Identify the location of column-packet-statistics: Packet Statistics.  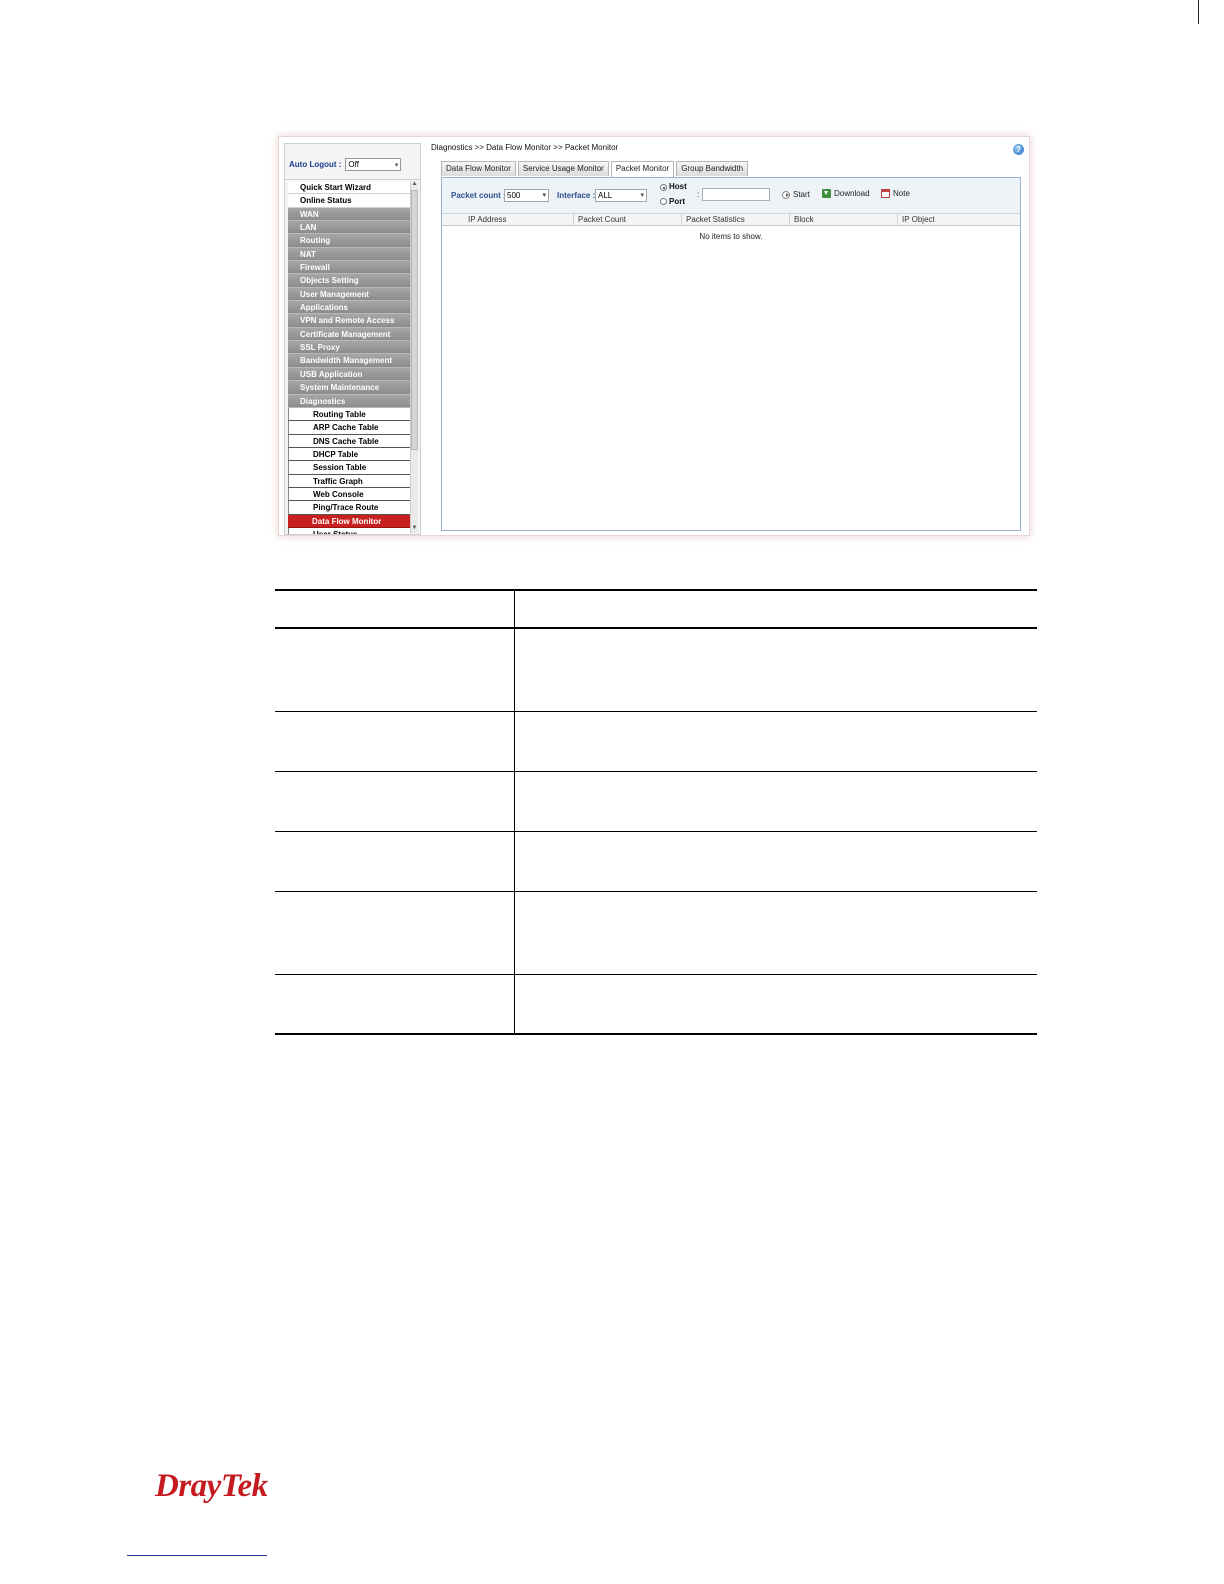
(735, 220).